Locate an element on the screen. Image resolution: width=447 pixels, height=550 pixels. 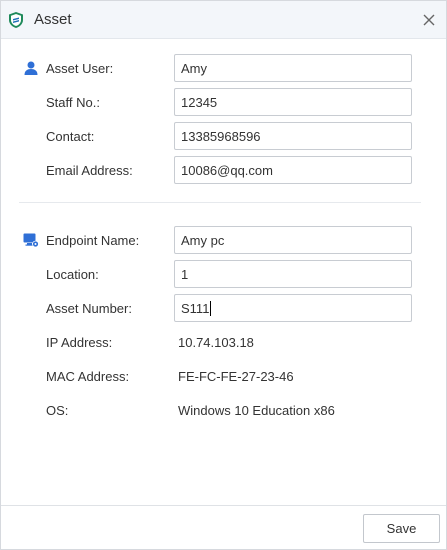
endpoint-name-input is located at coordinates (293, 240).